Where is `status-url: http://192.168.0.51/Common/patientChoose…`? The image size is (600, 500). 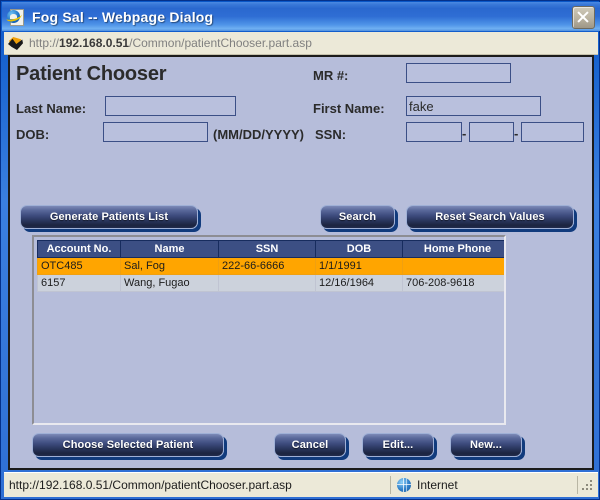 status-url: http://192.168.0.51/Common/patientChoose… is located at coordinates (198, 485).